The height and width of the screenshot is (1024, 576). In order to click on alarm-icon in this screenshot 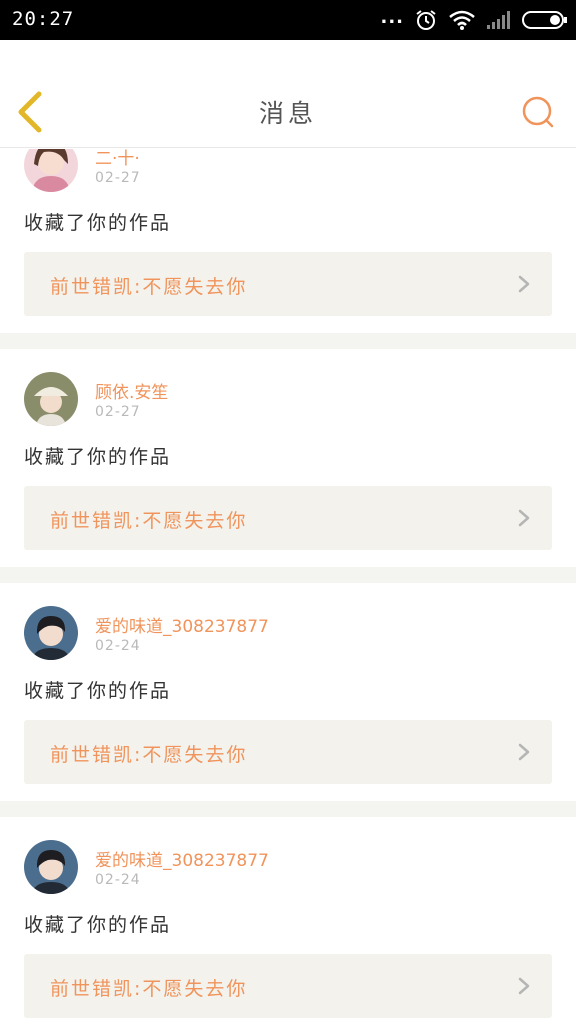, I will do `click(426, 20)`.